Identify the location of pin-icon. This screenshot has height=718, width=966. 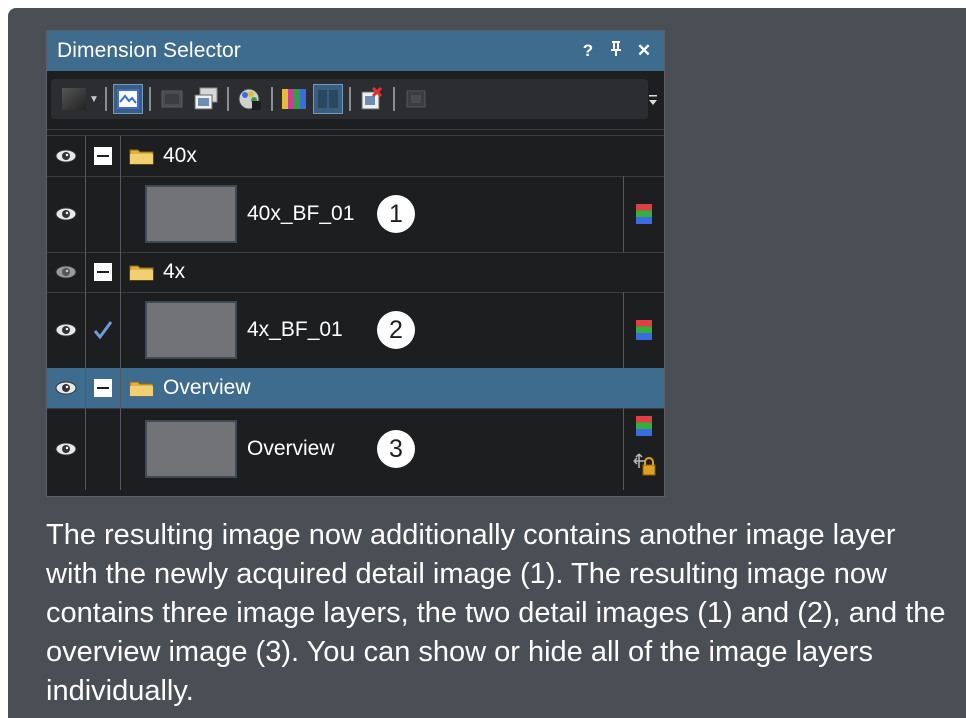
(616, 48).